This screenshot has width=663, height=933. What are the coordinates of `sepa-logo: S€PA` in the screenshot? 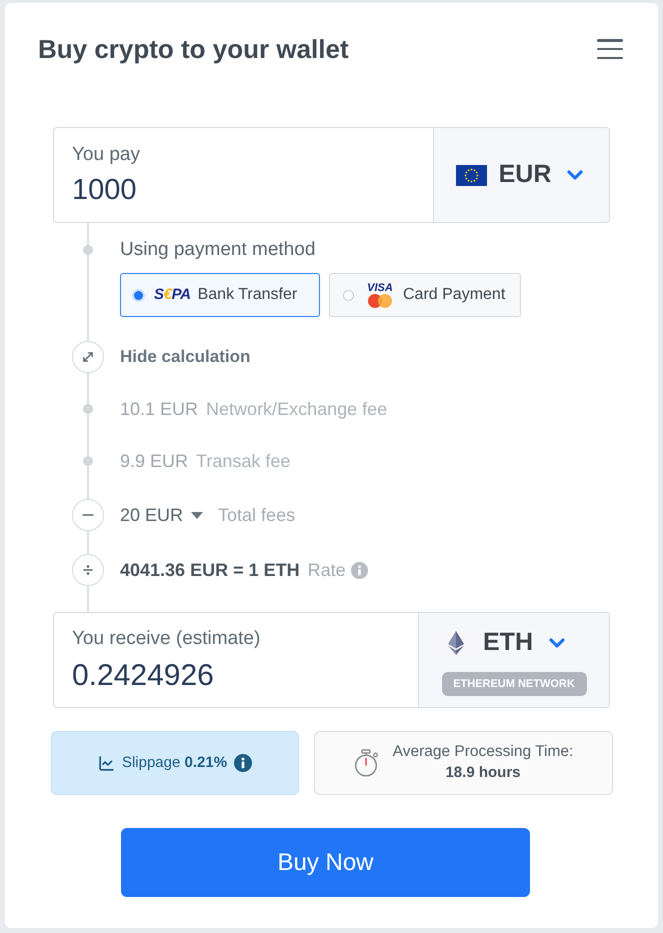 It's located at (172, 294).